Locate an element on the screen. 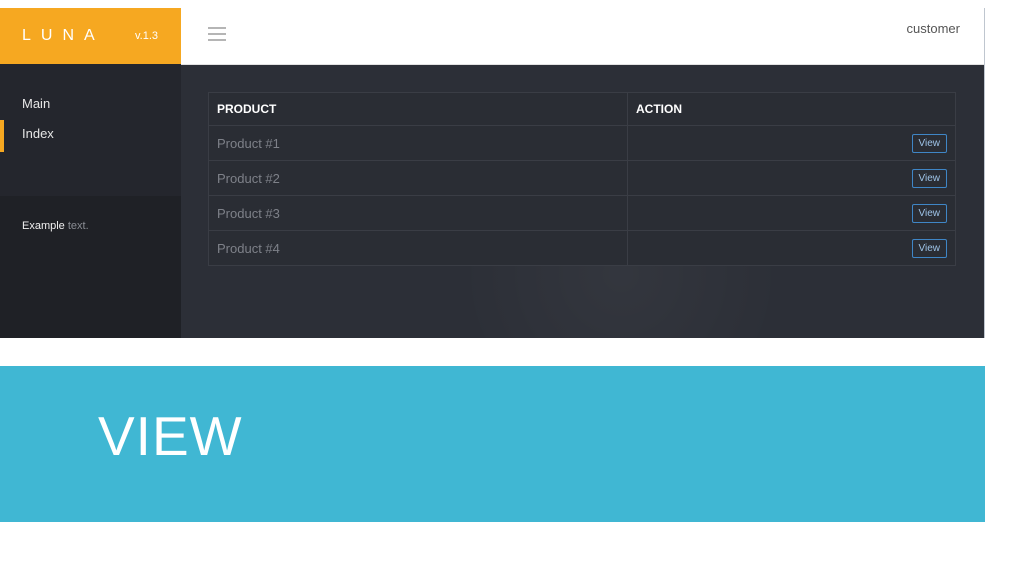  table-row: Product #1 View is located at coordinates (582, 143).